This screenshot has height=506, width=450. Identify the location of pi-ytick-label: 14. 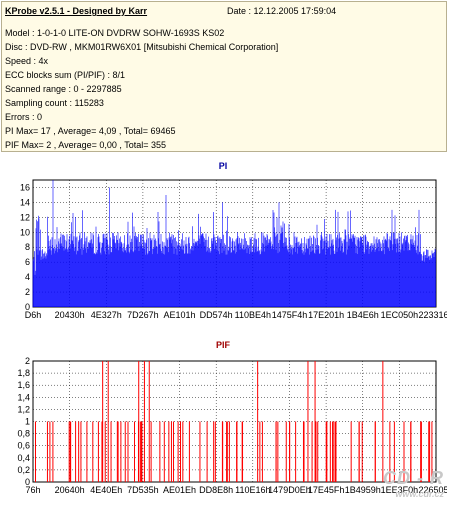
(25, 202).